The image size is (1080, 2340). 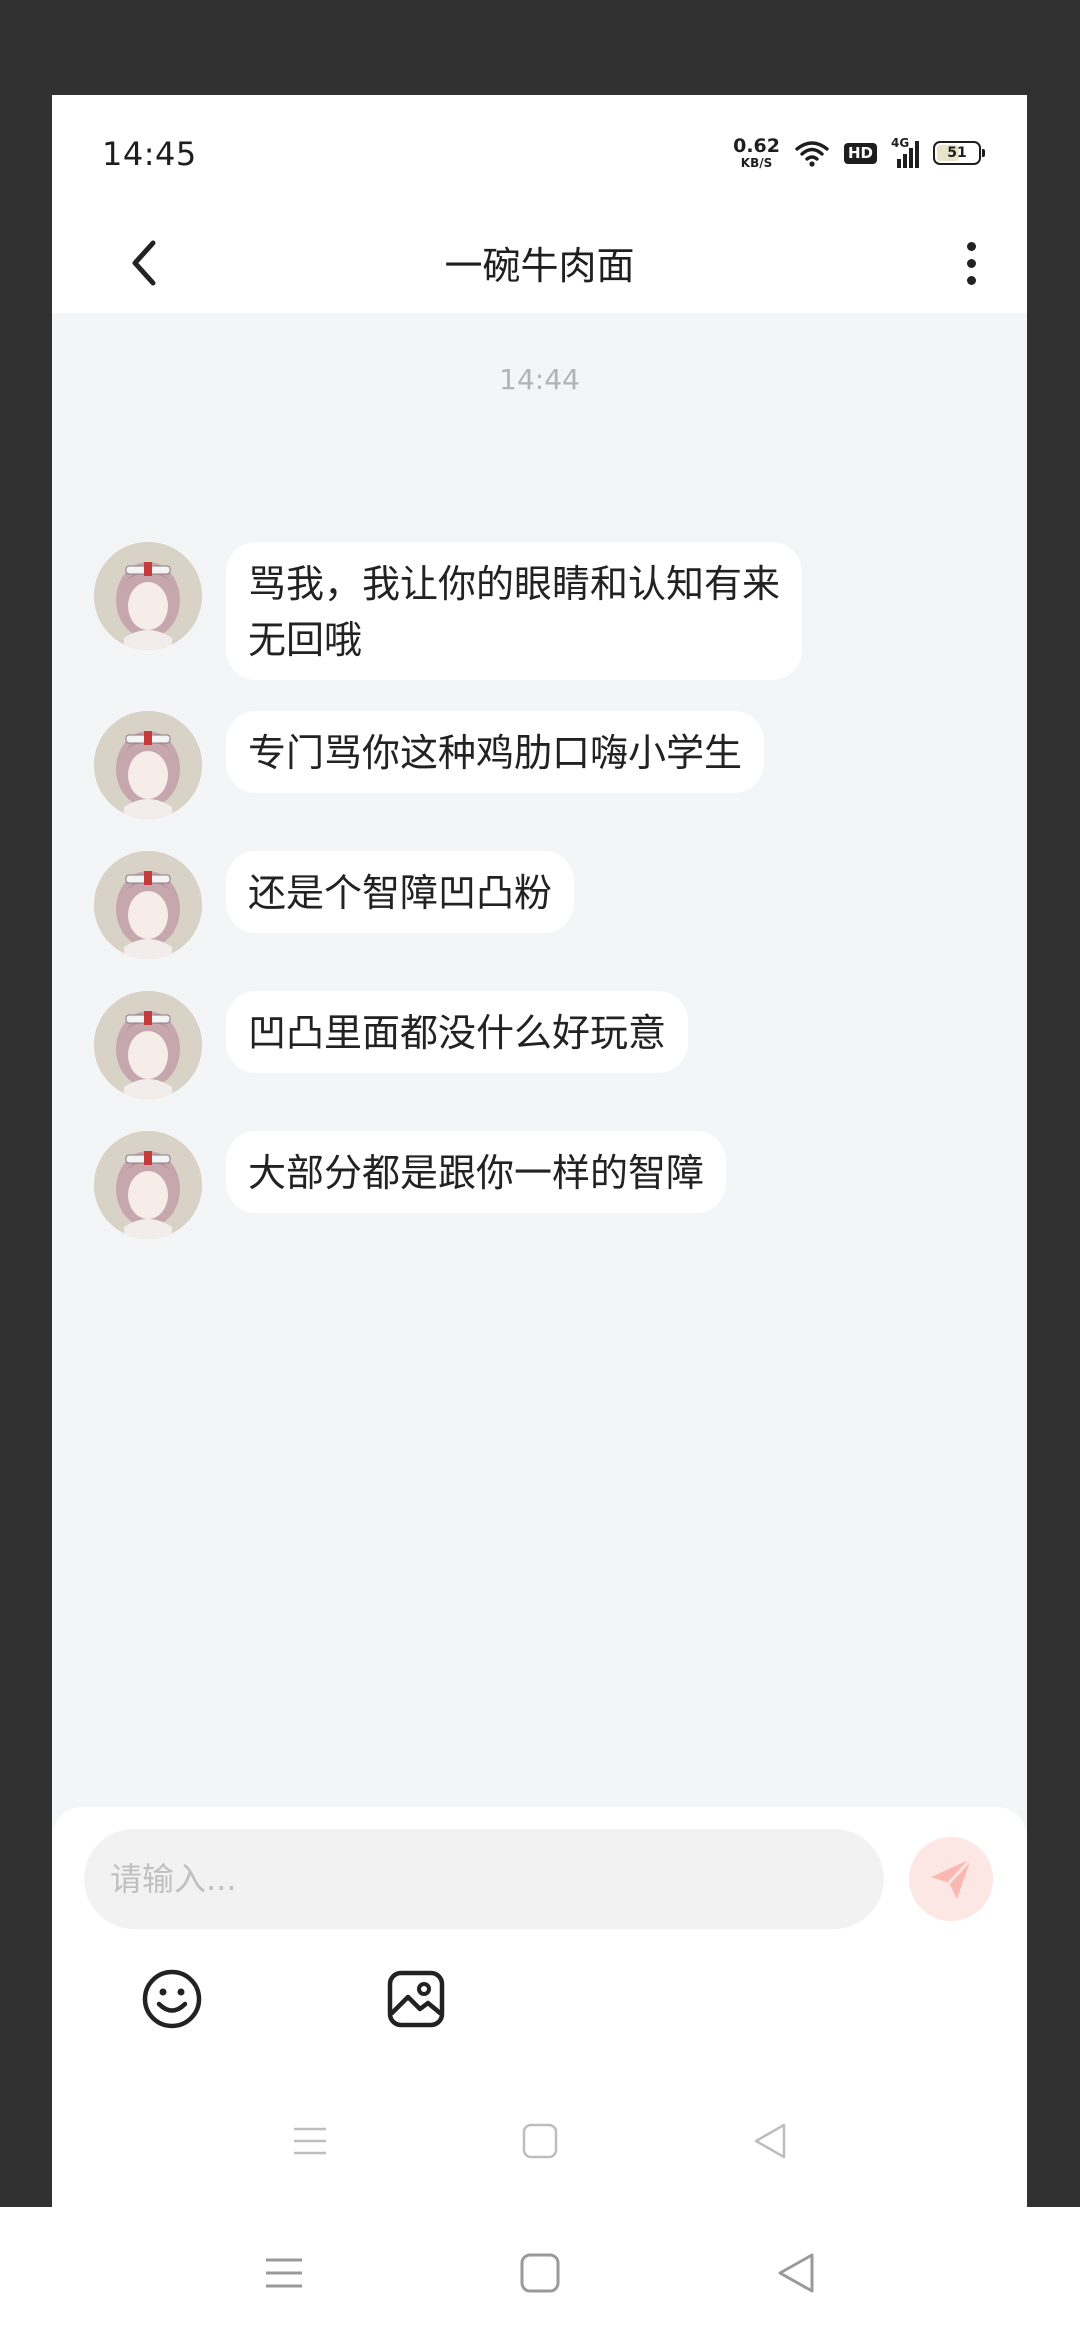 What do you see at coordinates (484, 1879) in the screenshot?
I see `message-input` at bounding box center [484, 1879].